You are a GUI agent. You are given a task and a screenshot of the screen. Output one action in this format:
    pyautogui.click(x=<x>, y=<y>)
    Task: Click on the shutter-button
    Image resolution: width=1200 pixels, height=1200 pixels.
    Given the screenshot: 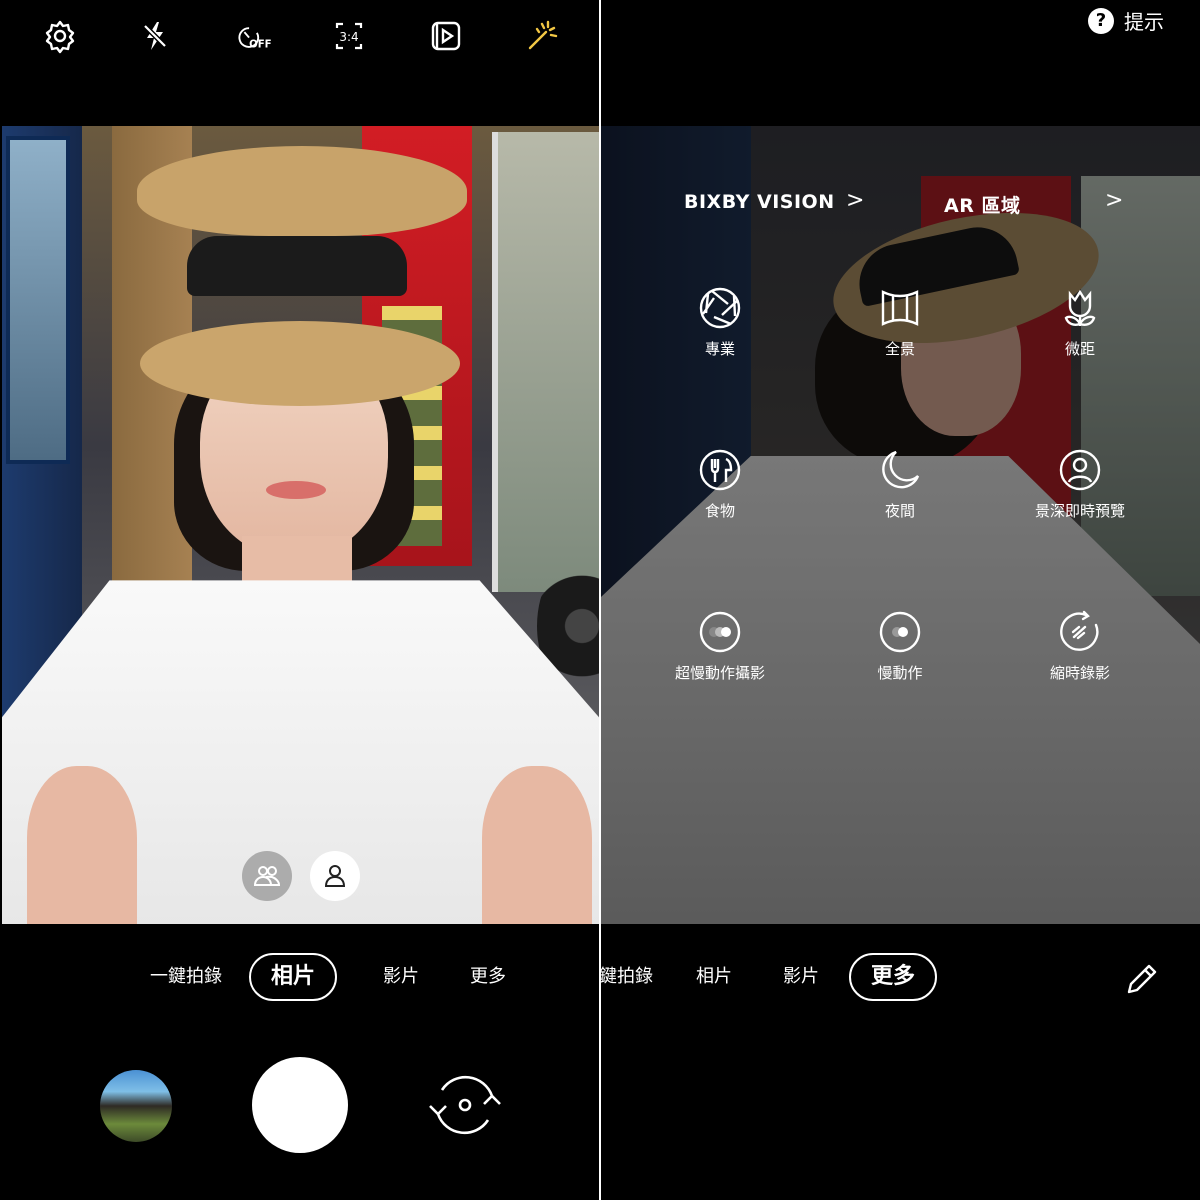 What is the action you would take?
    pyautogui.click(x=300, y=1105)
    